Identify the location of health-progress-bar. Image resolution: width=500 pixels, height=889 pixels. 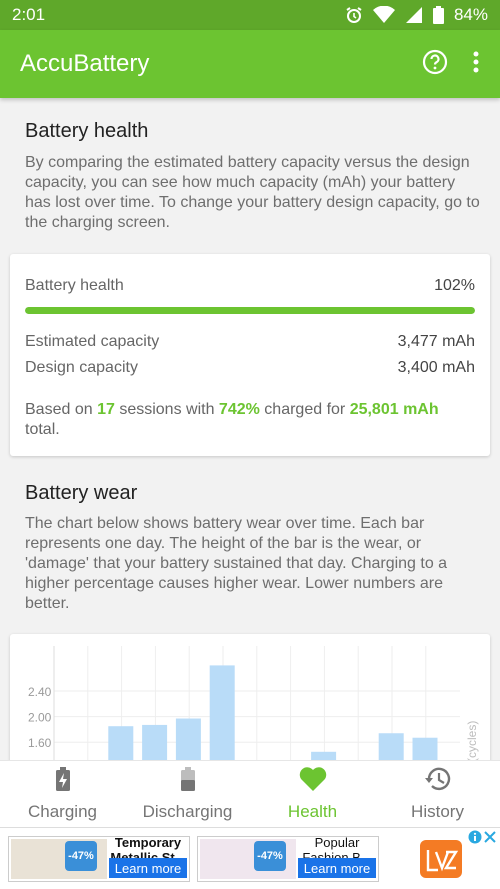
(250, 310).